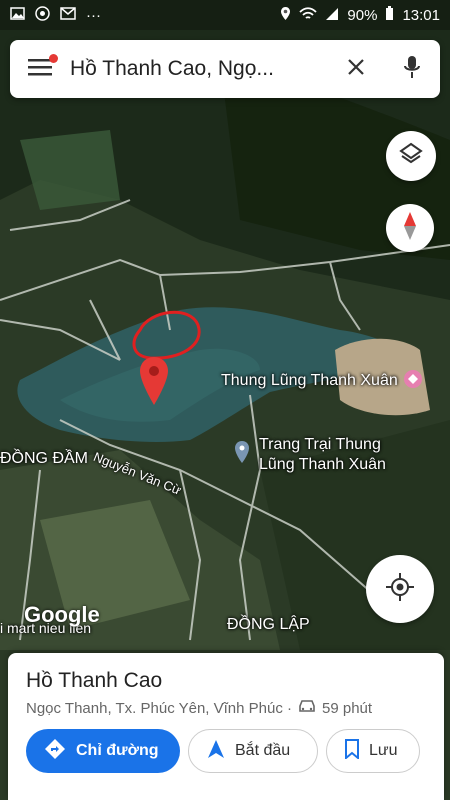  I want to click on battery-icon, so click(389, 15).